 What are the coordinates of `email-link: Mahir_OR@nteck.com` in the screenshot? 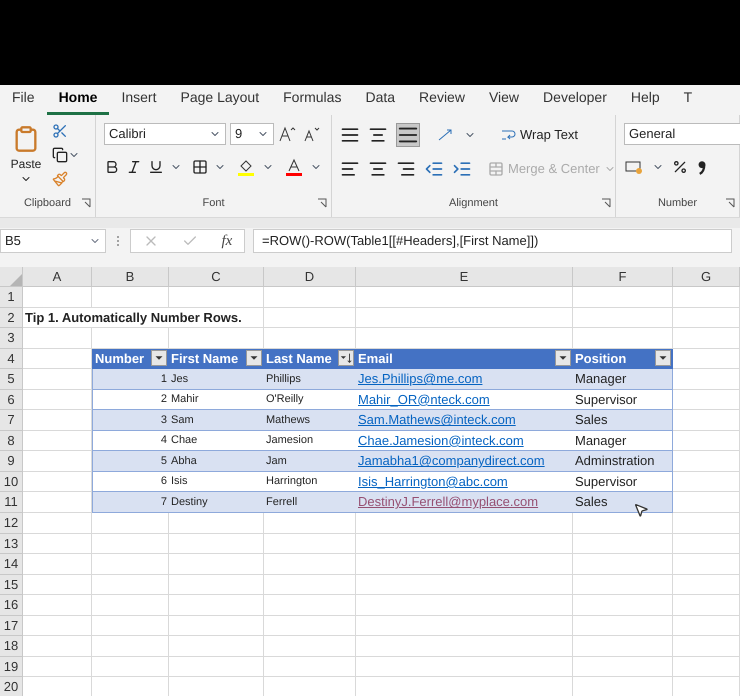 It's located at (423, 400).